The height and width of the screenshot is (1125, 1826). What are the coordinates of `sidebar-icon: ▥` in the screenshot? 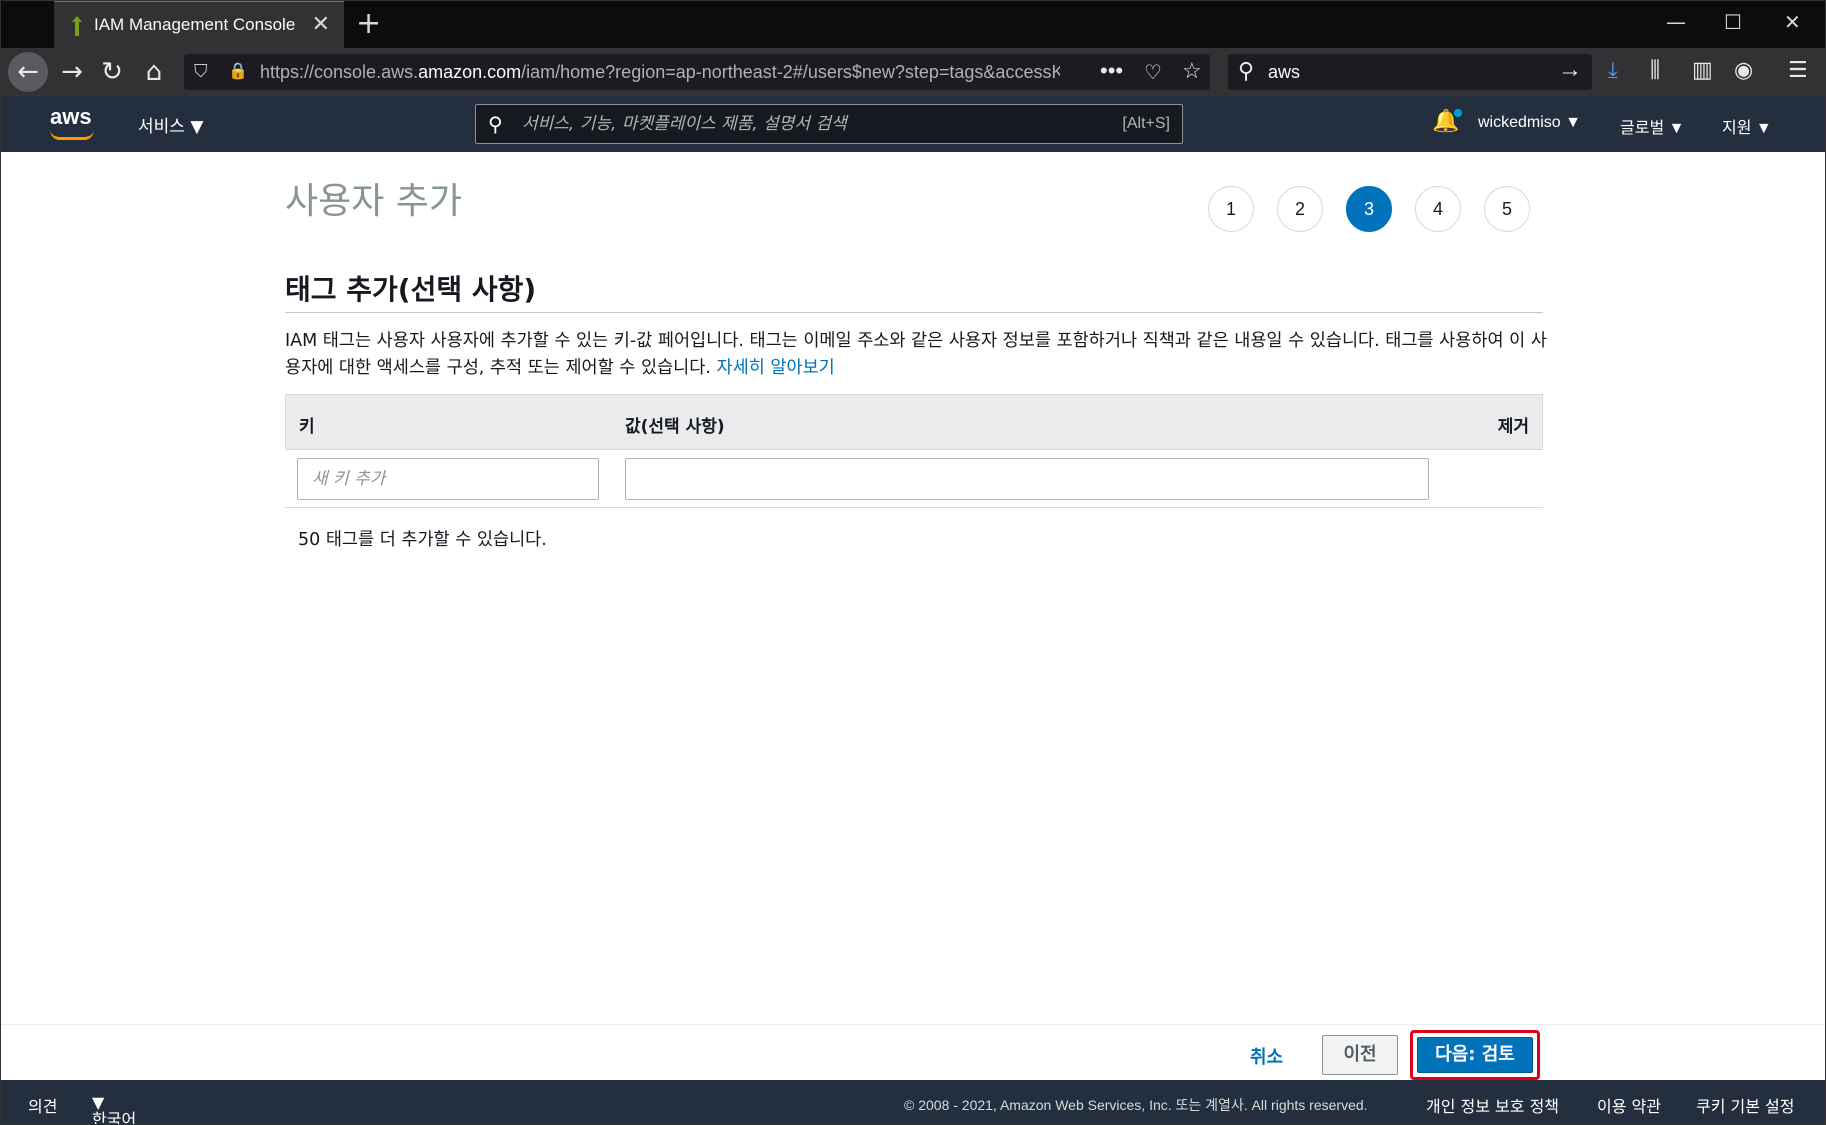 It's located at (1702, 70).